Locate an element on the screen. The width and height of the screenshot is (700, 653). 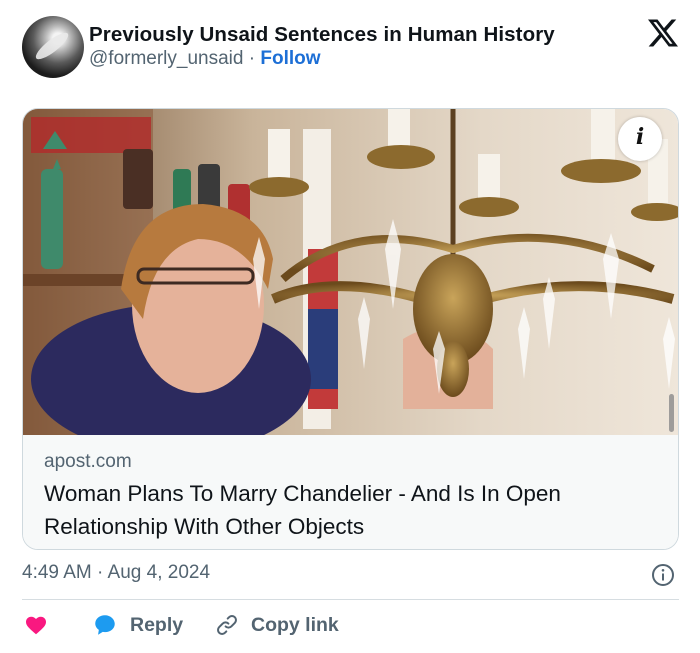
info-badge: i is located at coordinates (640, 139).